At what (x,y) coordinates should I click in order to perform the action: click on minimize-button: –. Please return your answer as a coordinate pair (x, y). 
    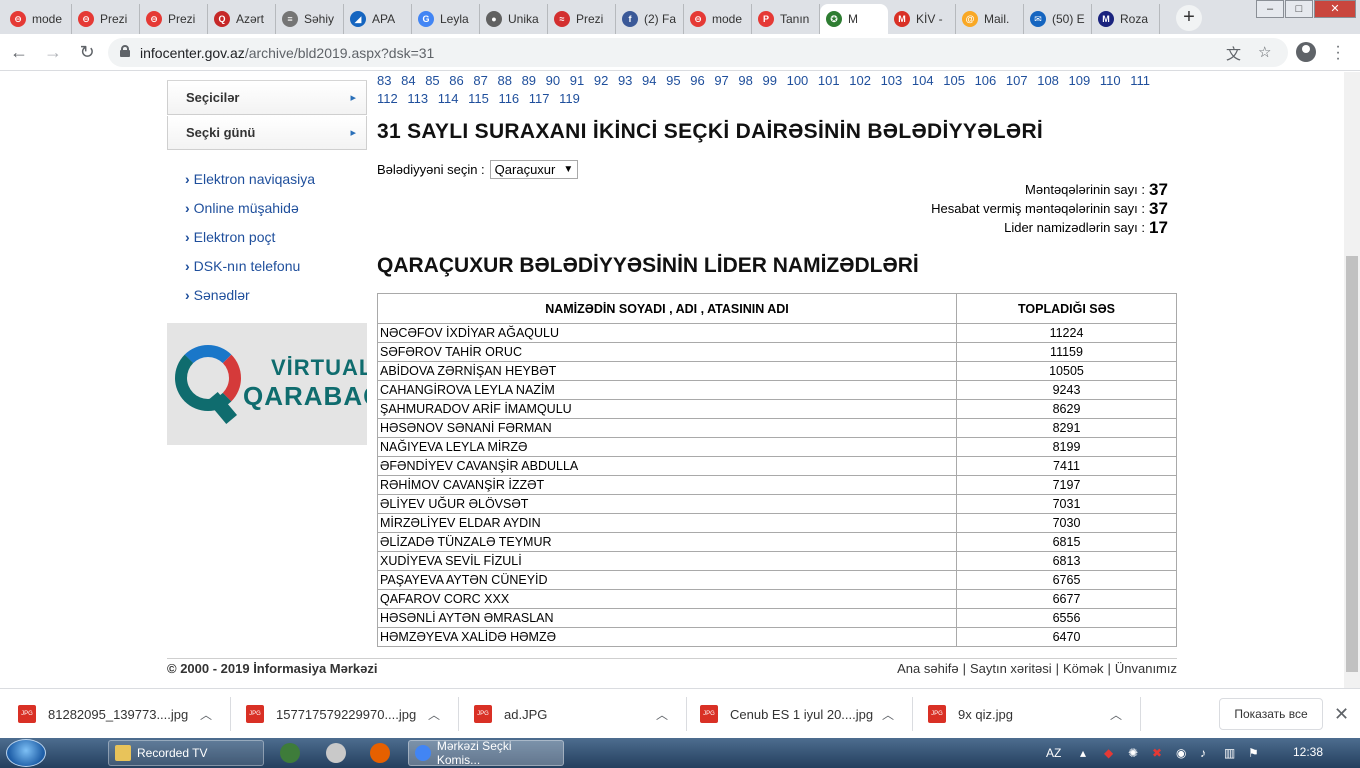
    Looking at the image, I should click on (1270, 9).